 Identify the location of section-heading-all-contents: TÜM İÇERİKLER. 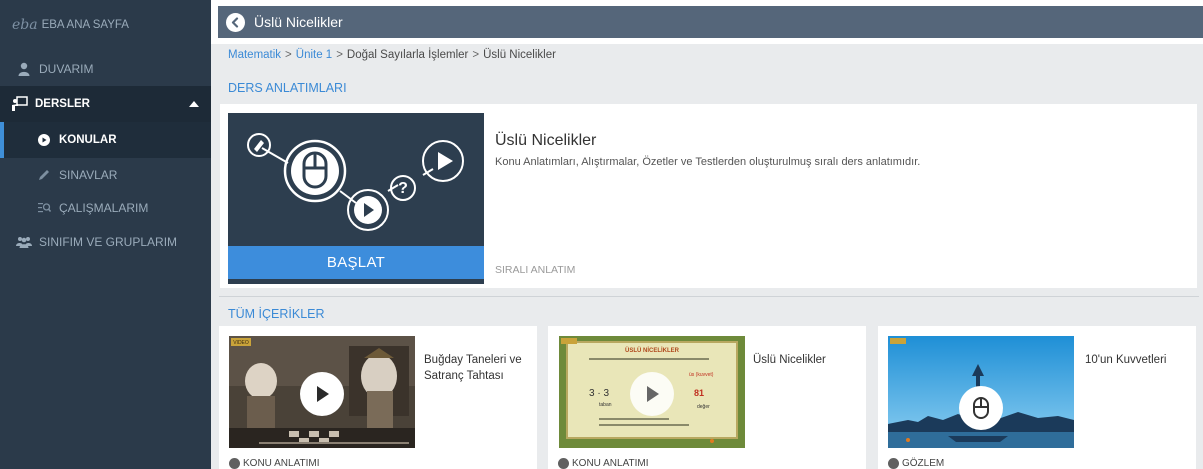
(276, 314).